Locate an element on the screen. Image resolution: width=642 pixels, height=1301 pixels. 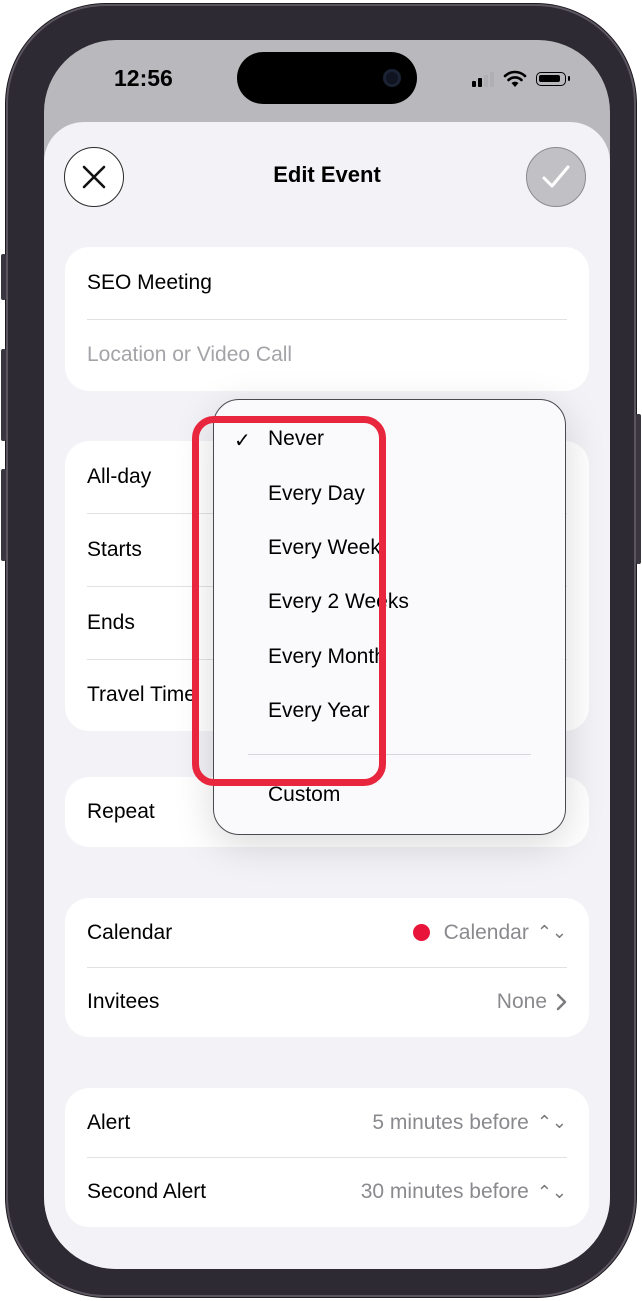
invitees-value-text: None is located at coordinates (521, 1001).